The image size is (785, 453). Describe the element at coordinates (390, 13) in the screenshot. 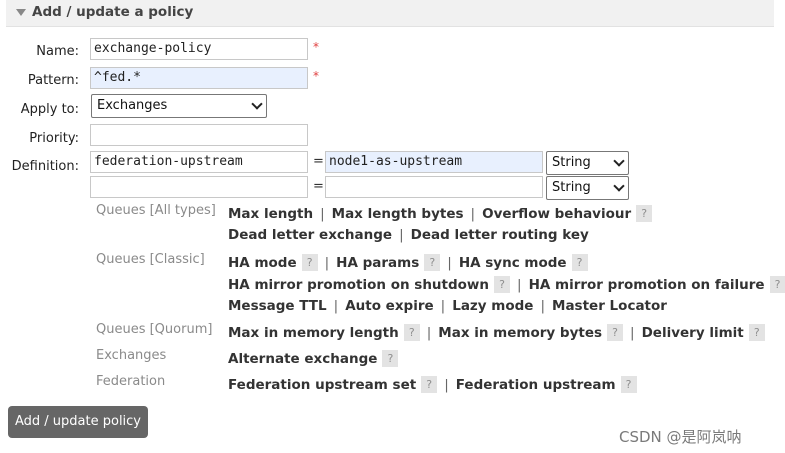

I see `section-header: Add / update a policy` at that location.